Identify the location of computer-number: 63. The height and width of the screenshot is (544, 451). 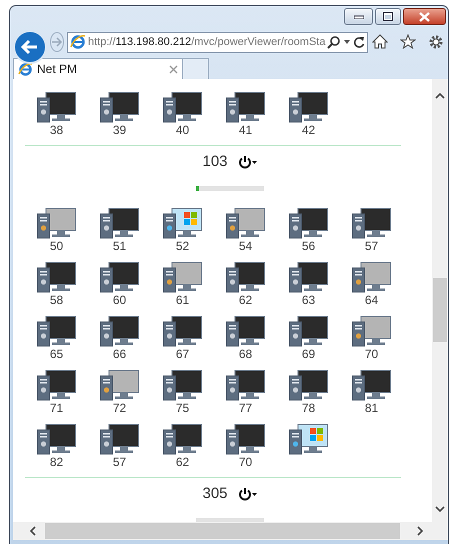
(309, 300).